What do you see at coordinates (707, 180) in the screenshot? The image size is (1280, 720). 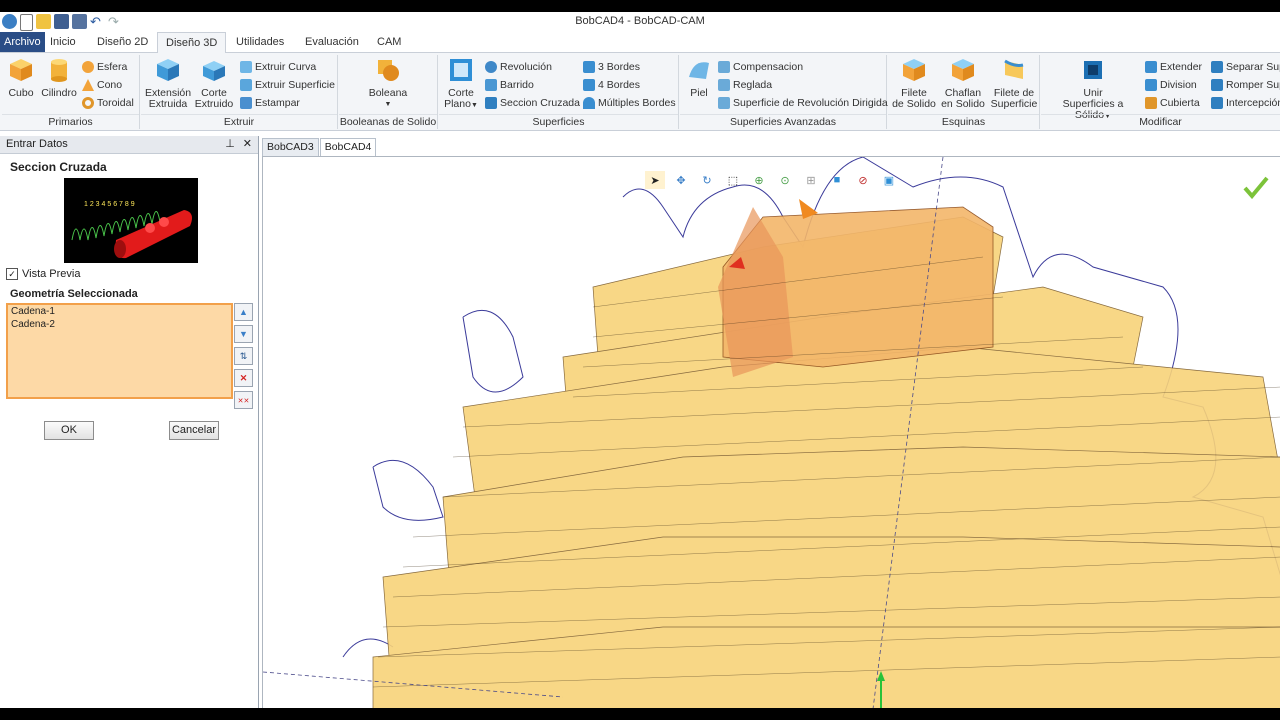 I see `rotate-icon: ↻` at bounding box center [707, 180].